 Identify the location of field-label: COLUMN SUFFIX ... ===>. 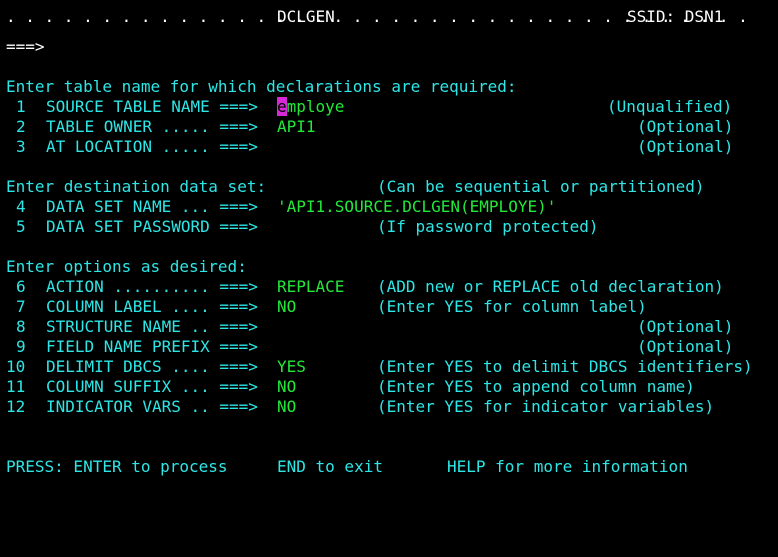
(152, 386).